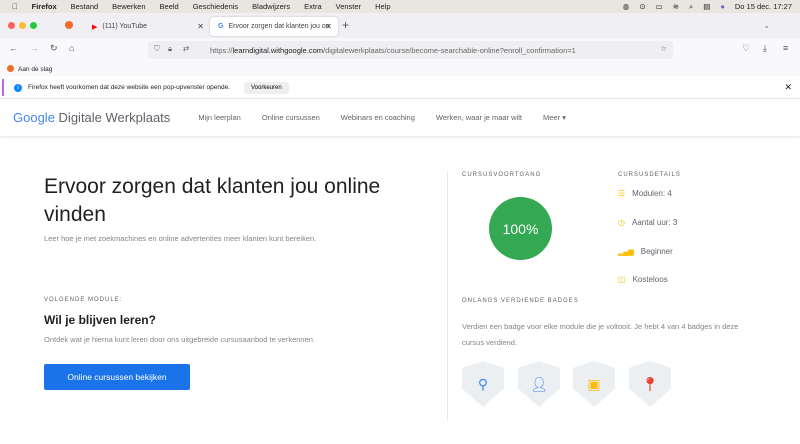 The height and width of the screenshot is (444, 800). What do you see at coordinates (83, 300) in the screenshot?
I see `next-module-label: VOLGENDE MODULE:` at bounding box center [83, 300].